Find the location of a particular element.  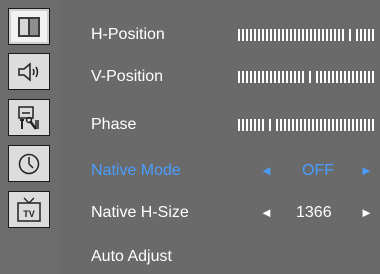

h-position-gauge is located at coordinates (307, 35).